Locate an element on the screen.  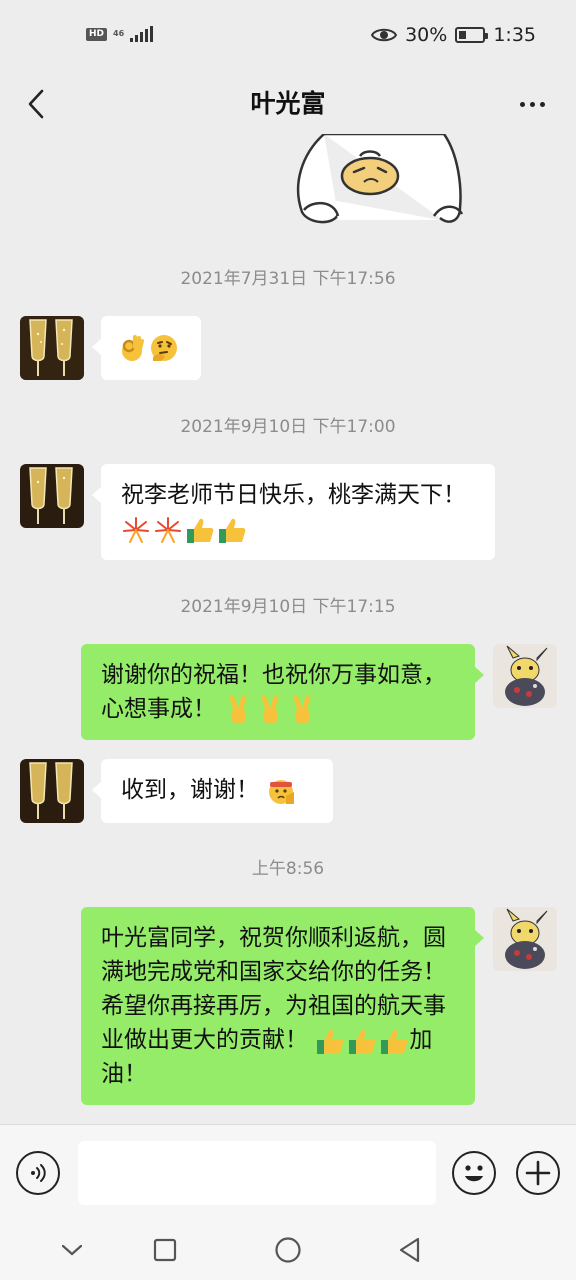
system-nav-bar is located at coordinates (288, 1250).